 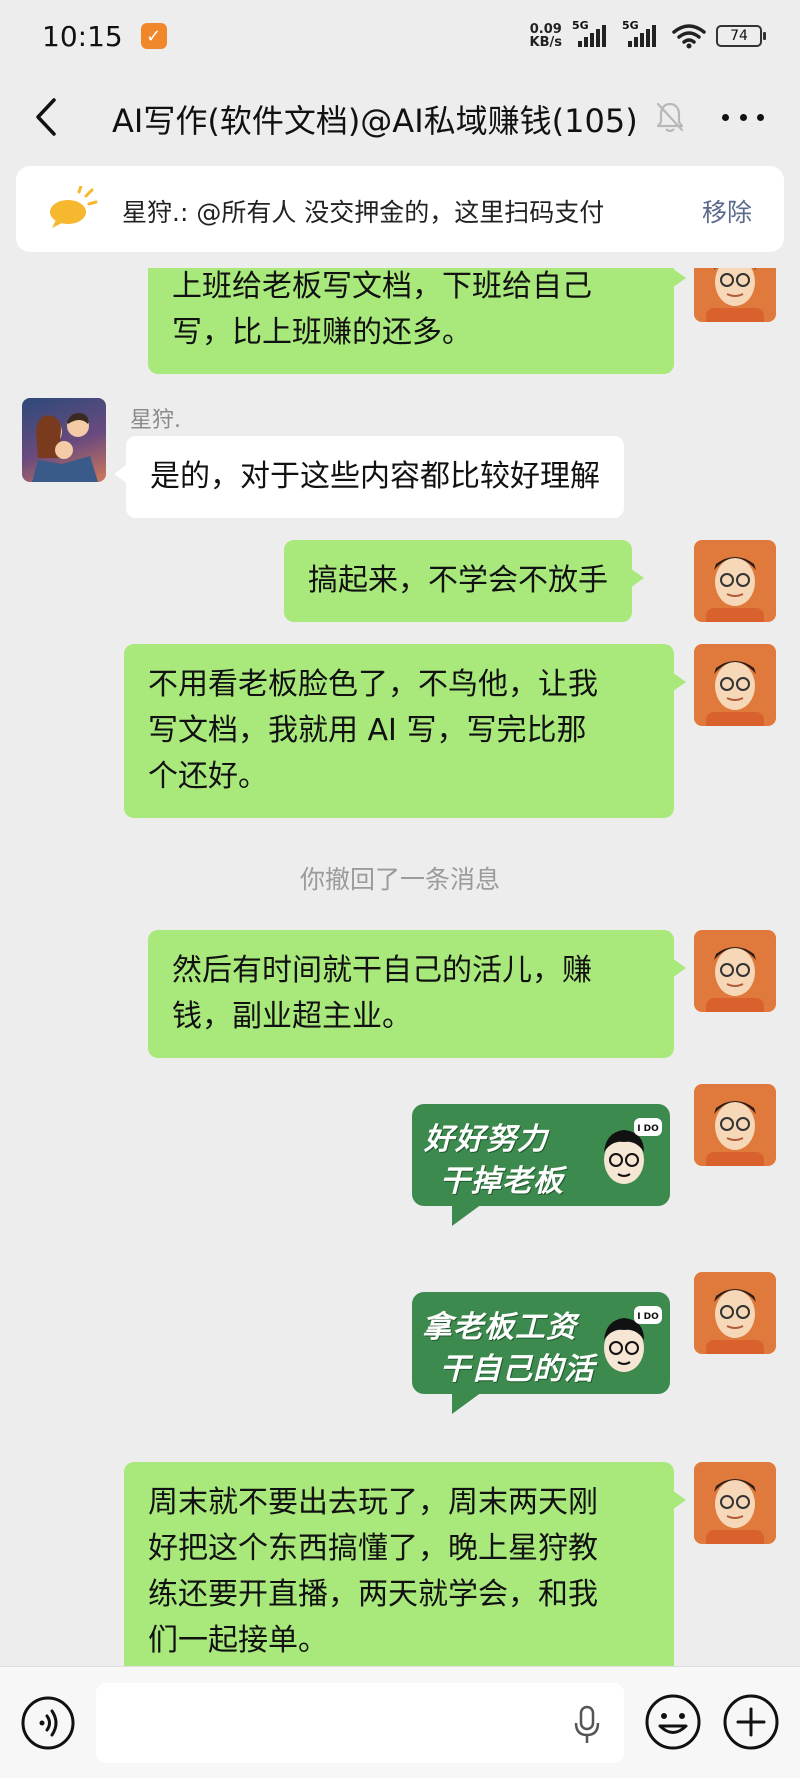 What do you see at coordinates (689, 36) in the screenshot?
I see `wifi-icon` at bounding box center [689, 36].